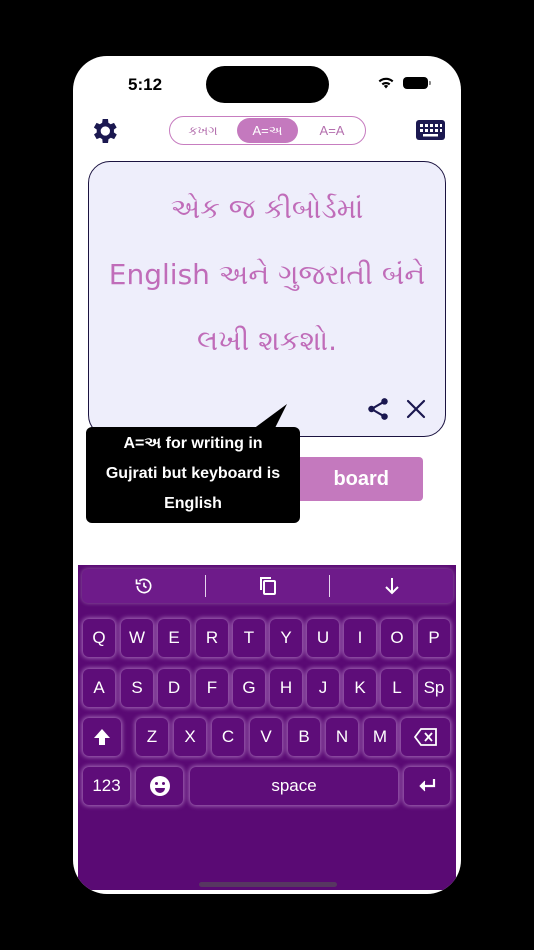 Image resolution: width=534 pixels, height=950 pixels. I want to click on key: R, so click(212, 638).